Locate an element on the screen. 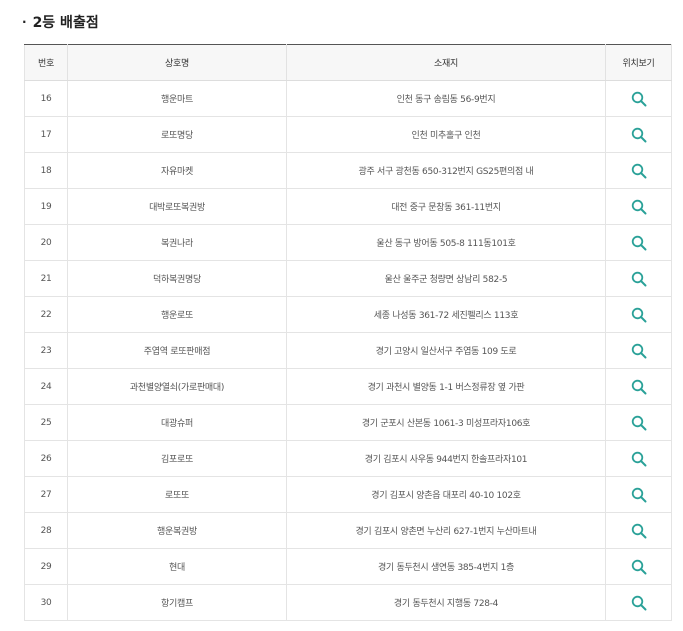 Image resolution: width=683 pixels, height=631 pixels. row-number: 30 is located at coordinates (46, 602).